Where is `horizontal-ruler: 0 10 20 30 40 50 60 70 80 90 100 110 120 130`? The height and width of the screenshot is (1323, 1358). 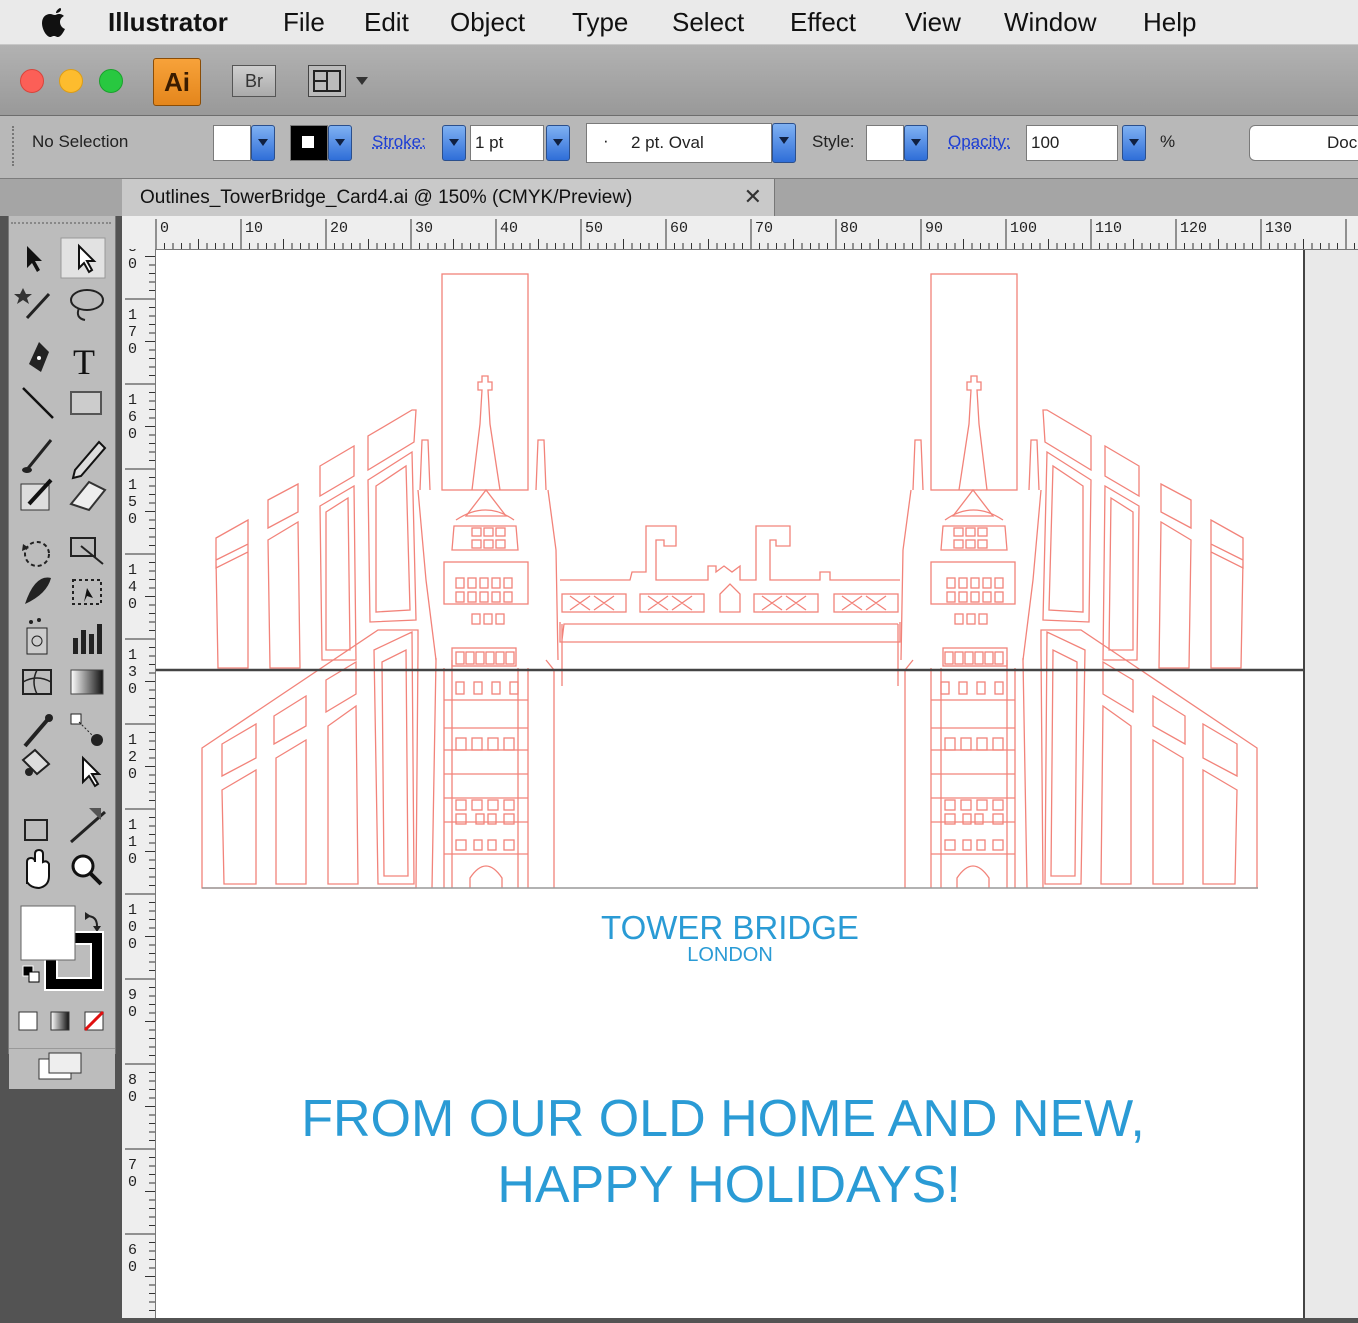
horizontal-ruler: 0 10 20 30 40 50 60 70 80 90 100 110 120 130 is located at coordinates (740, 233).